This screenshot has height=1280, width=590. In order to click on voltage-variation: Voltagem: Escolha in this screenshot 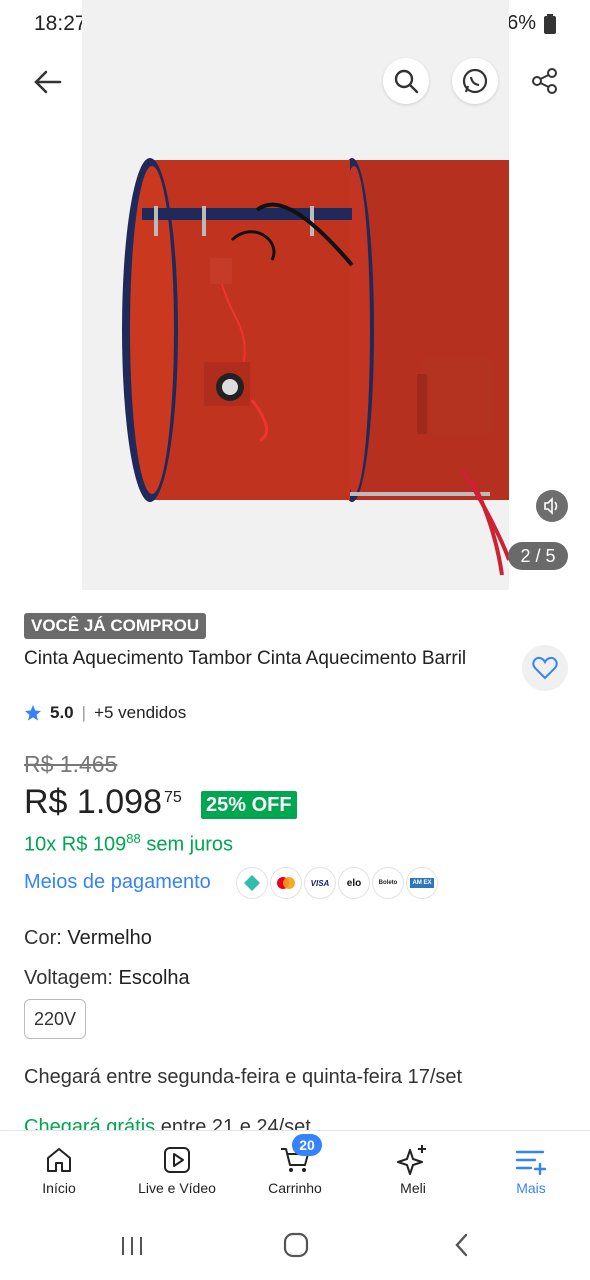, I will do `click(107, 978)`.